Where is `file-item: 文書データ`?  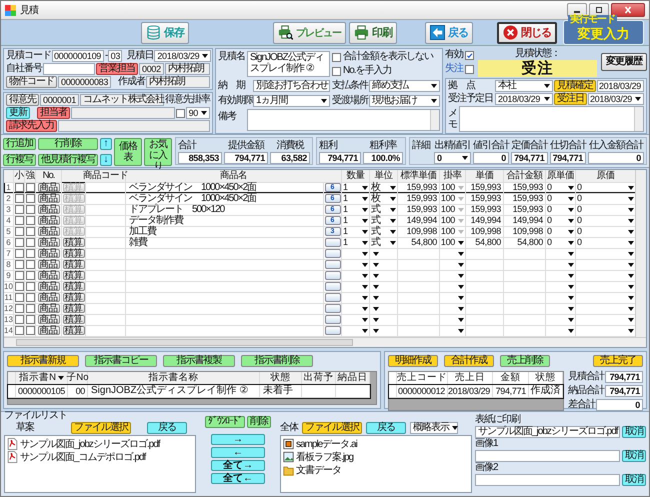
file-item: 文書データ is located at coordinates (376, 470).